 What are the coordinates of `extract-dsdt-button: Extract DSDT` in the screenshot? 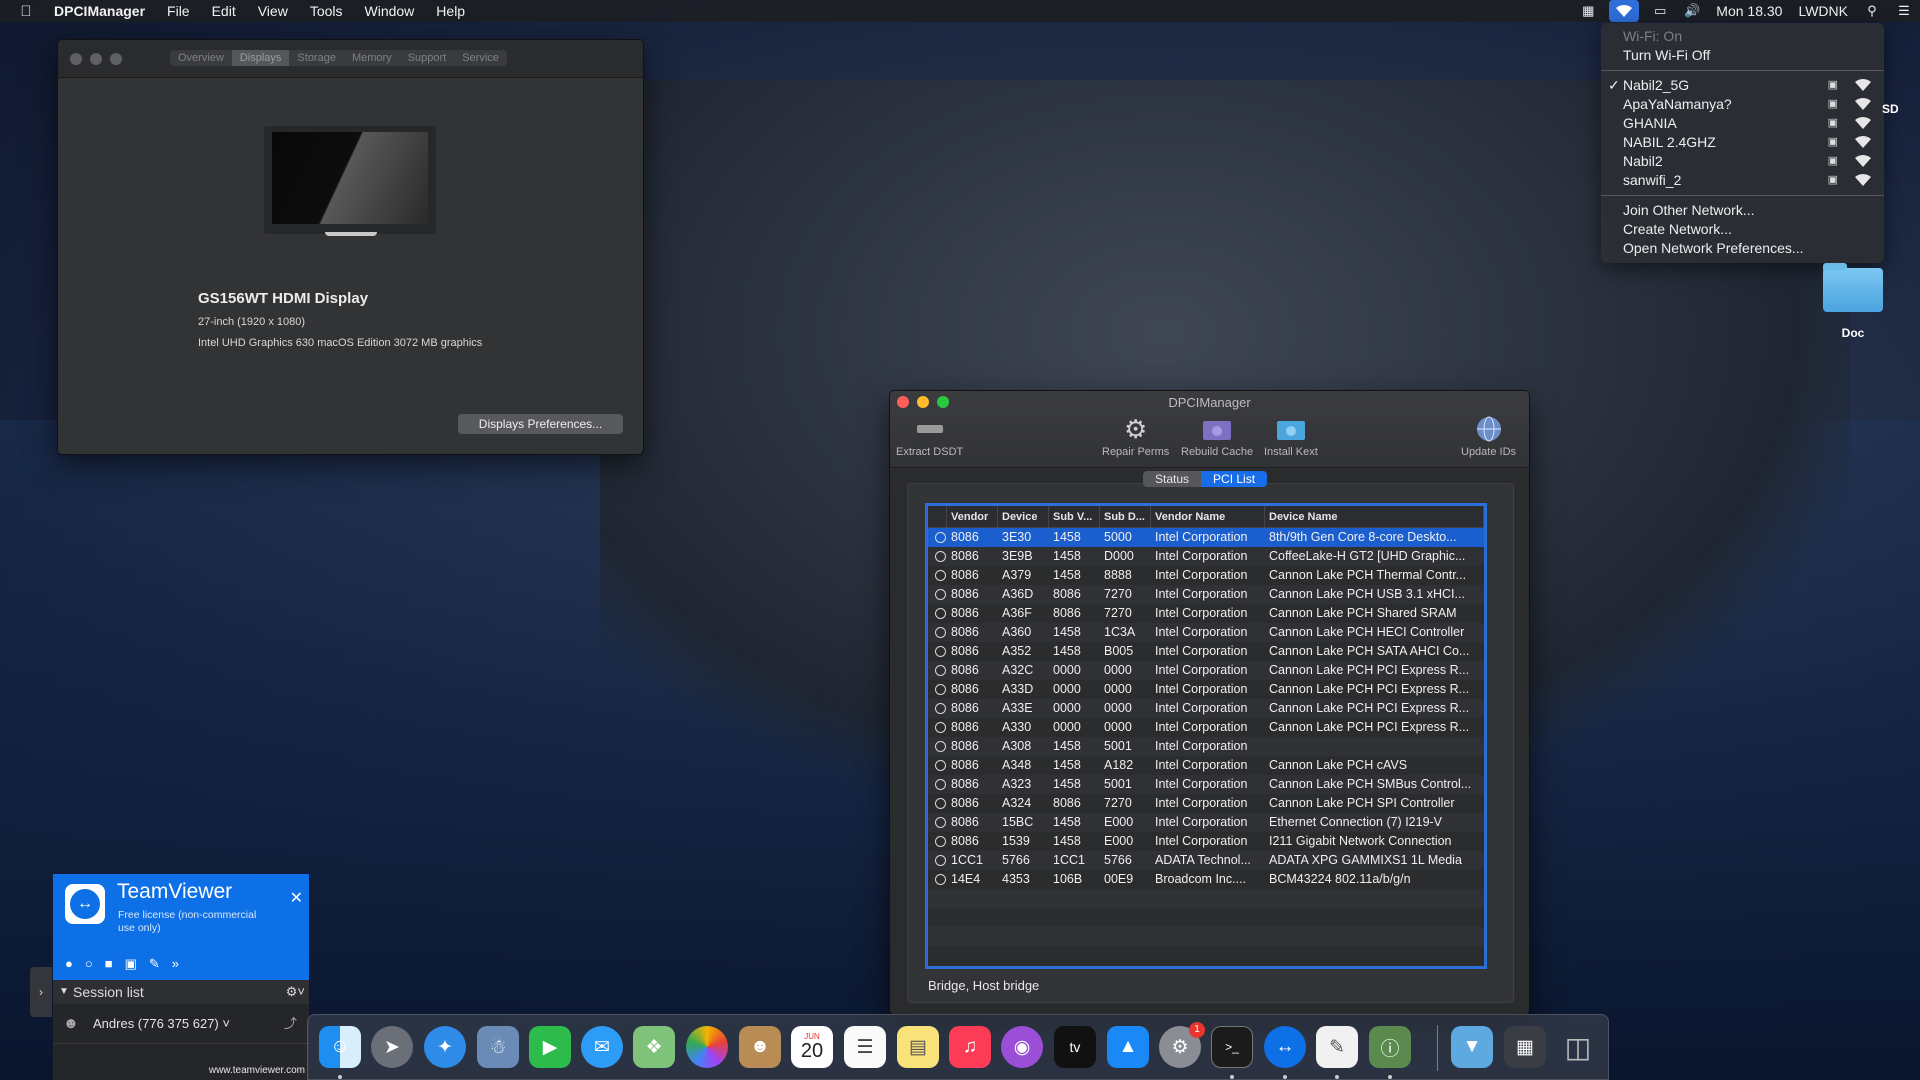 It's located at (929, 436).